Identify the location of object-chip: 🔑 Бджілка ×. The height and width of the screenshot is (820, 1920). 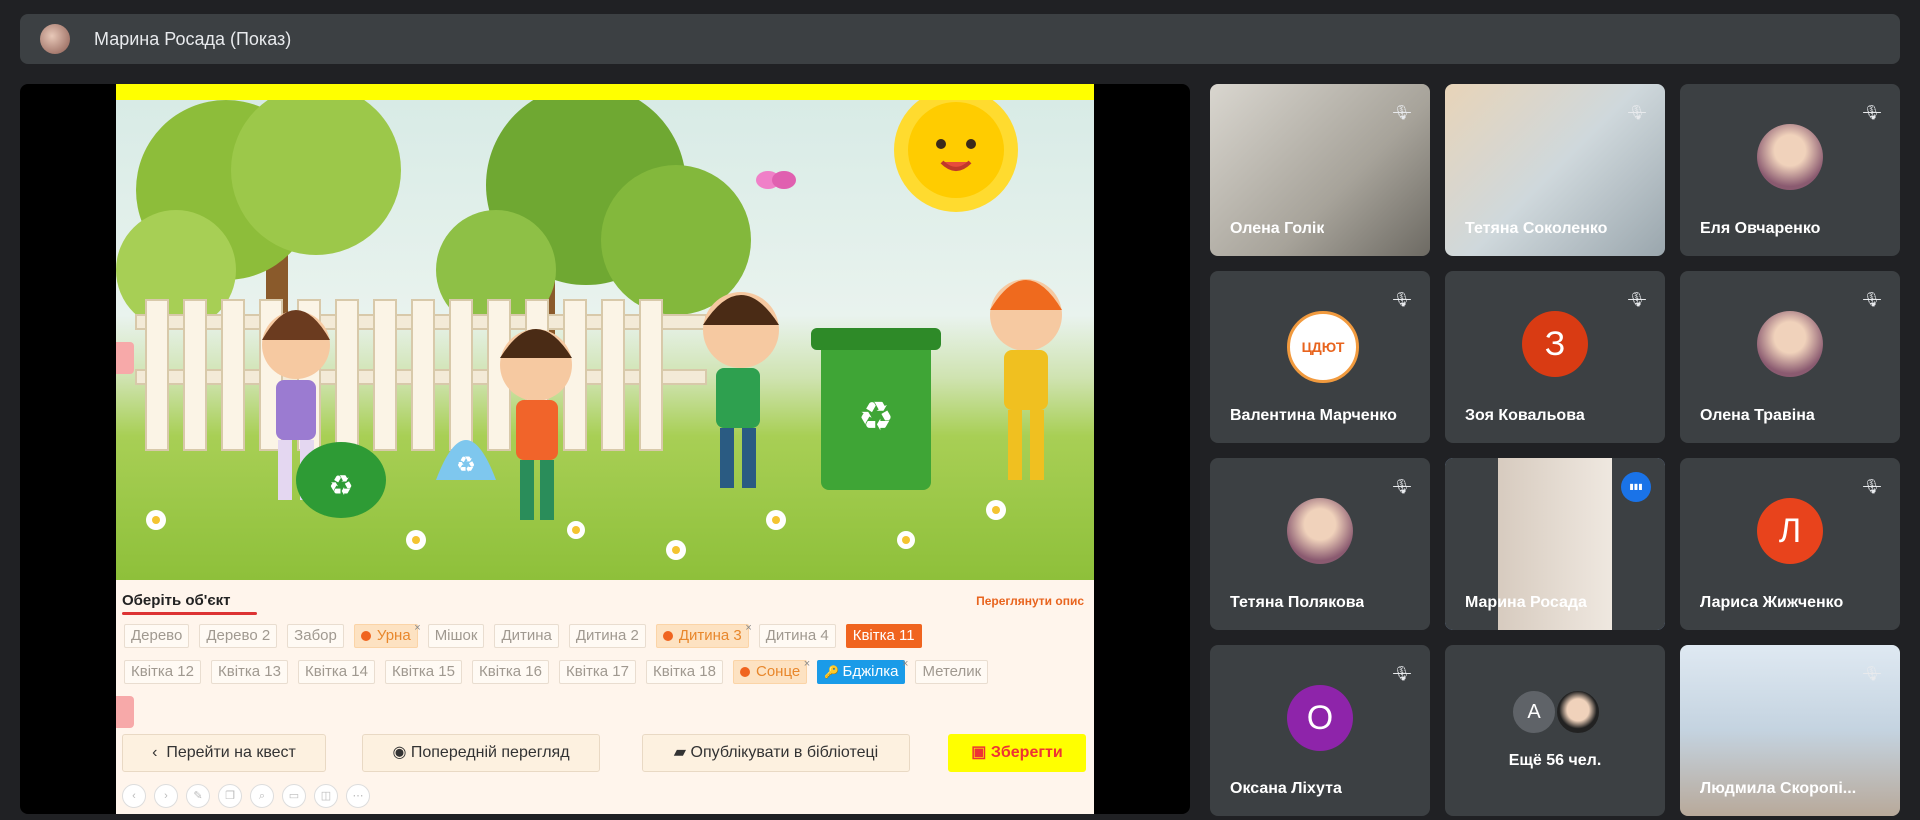
(862, 671).